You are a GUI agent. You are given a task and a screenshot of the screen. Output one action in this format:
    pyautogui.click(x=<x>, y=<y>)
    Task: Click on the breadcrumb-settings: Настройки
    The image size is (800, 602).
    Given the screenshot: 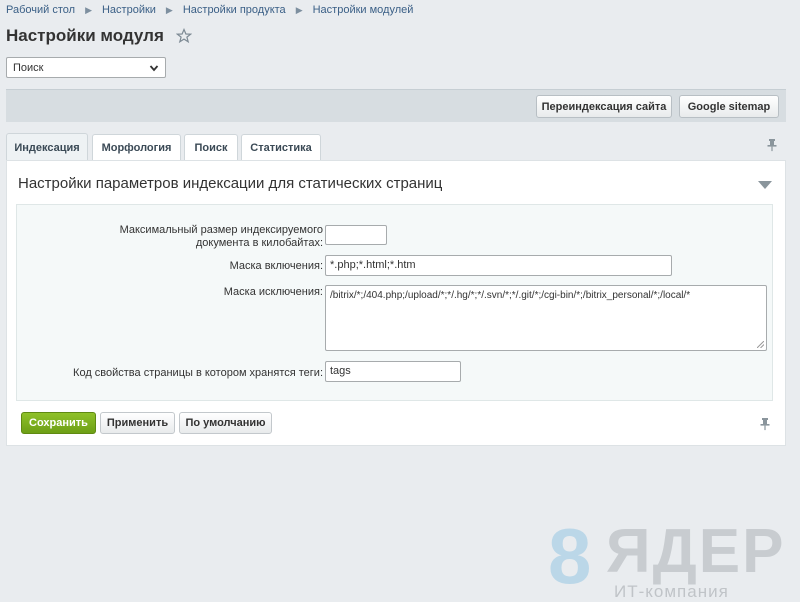 What is the action you would take?
    pyautogui.click(x=129, y=10)
    